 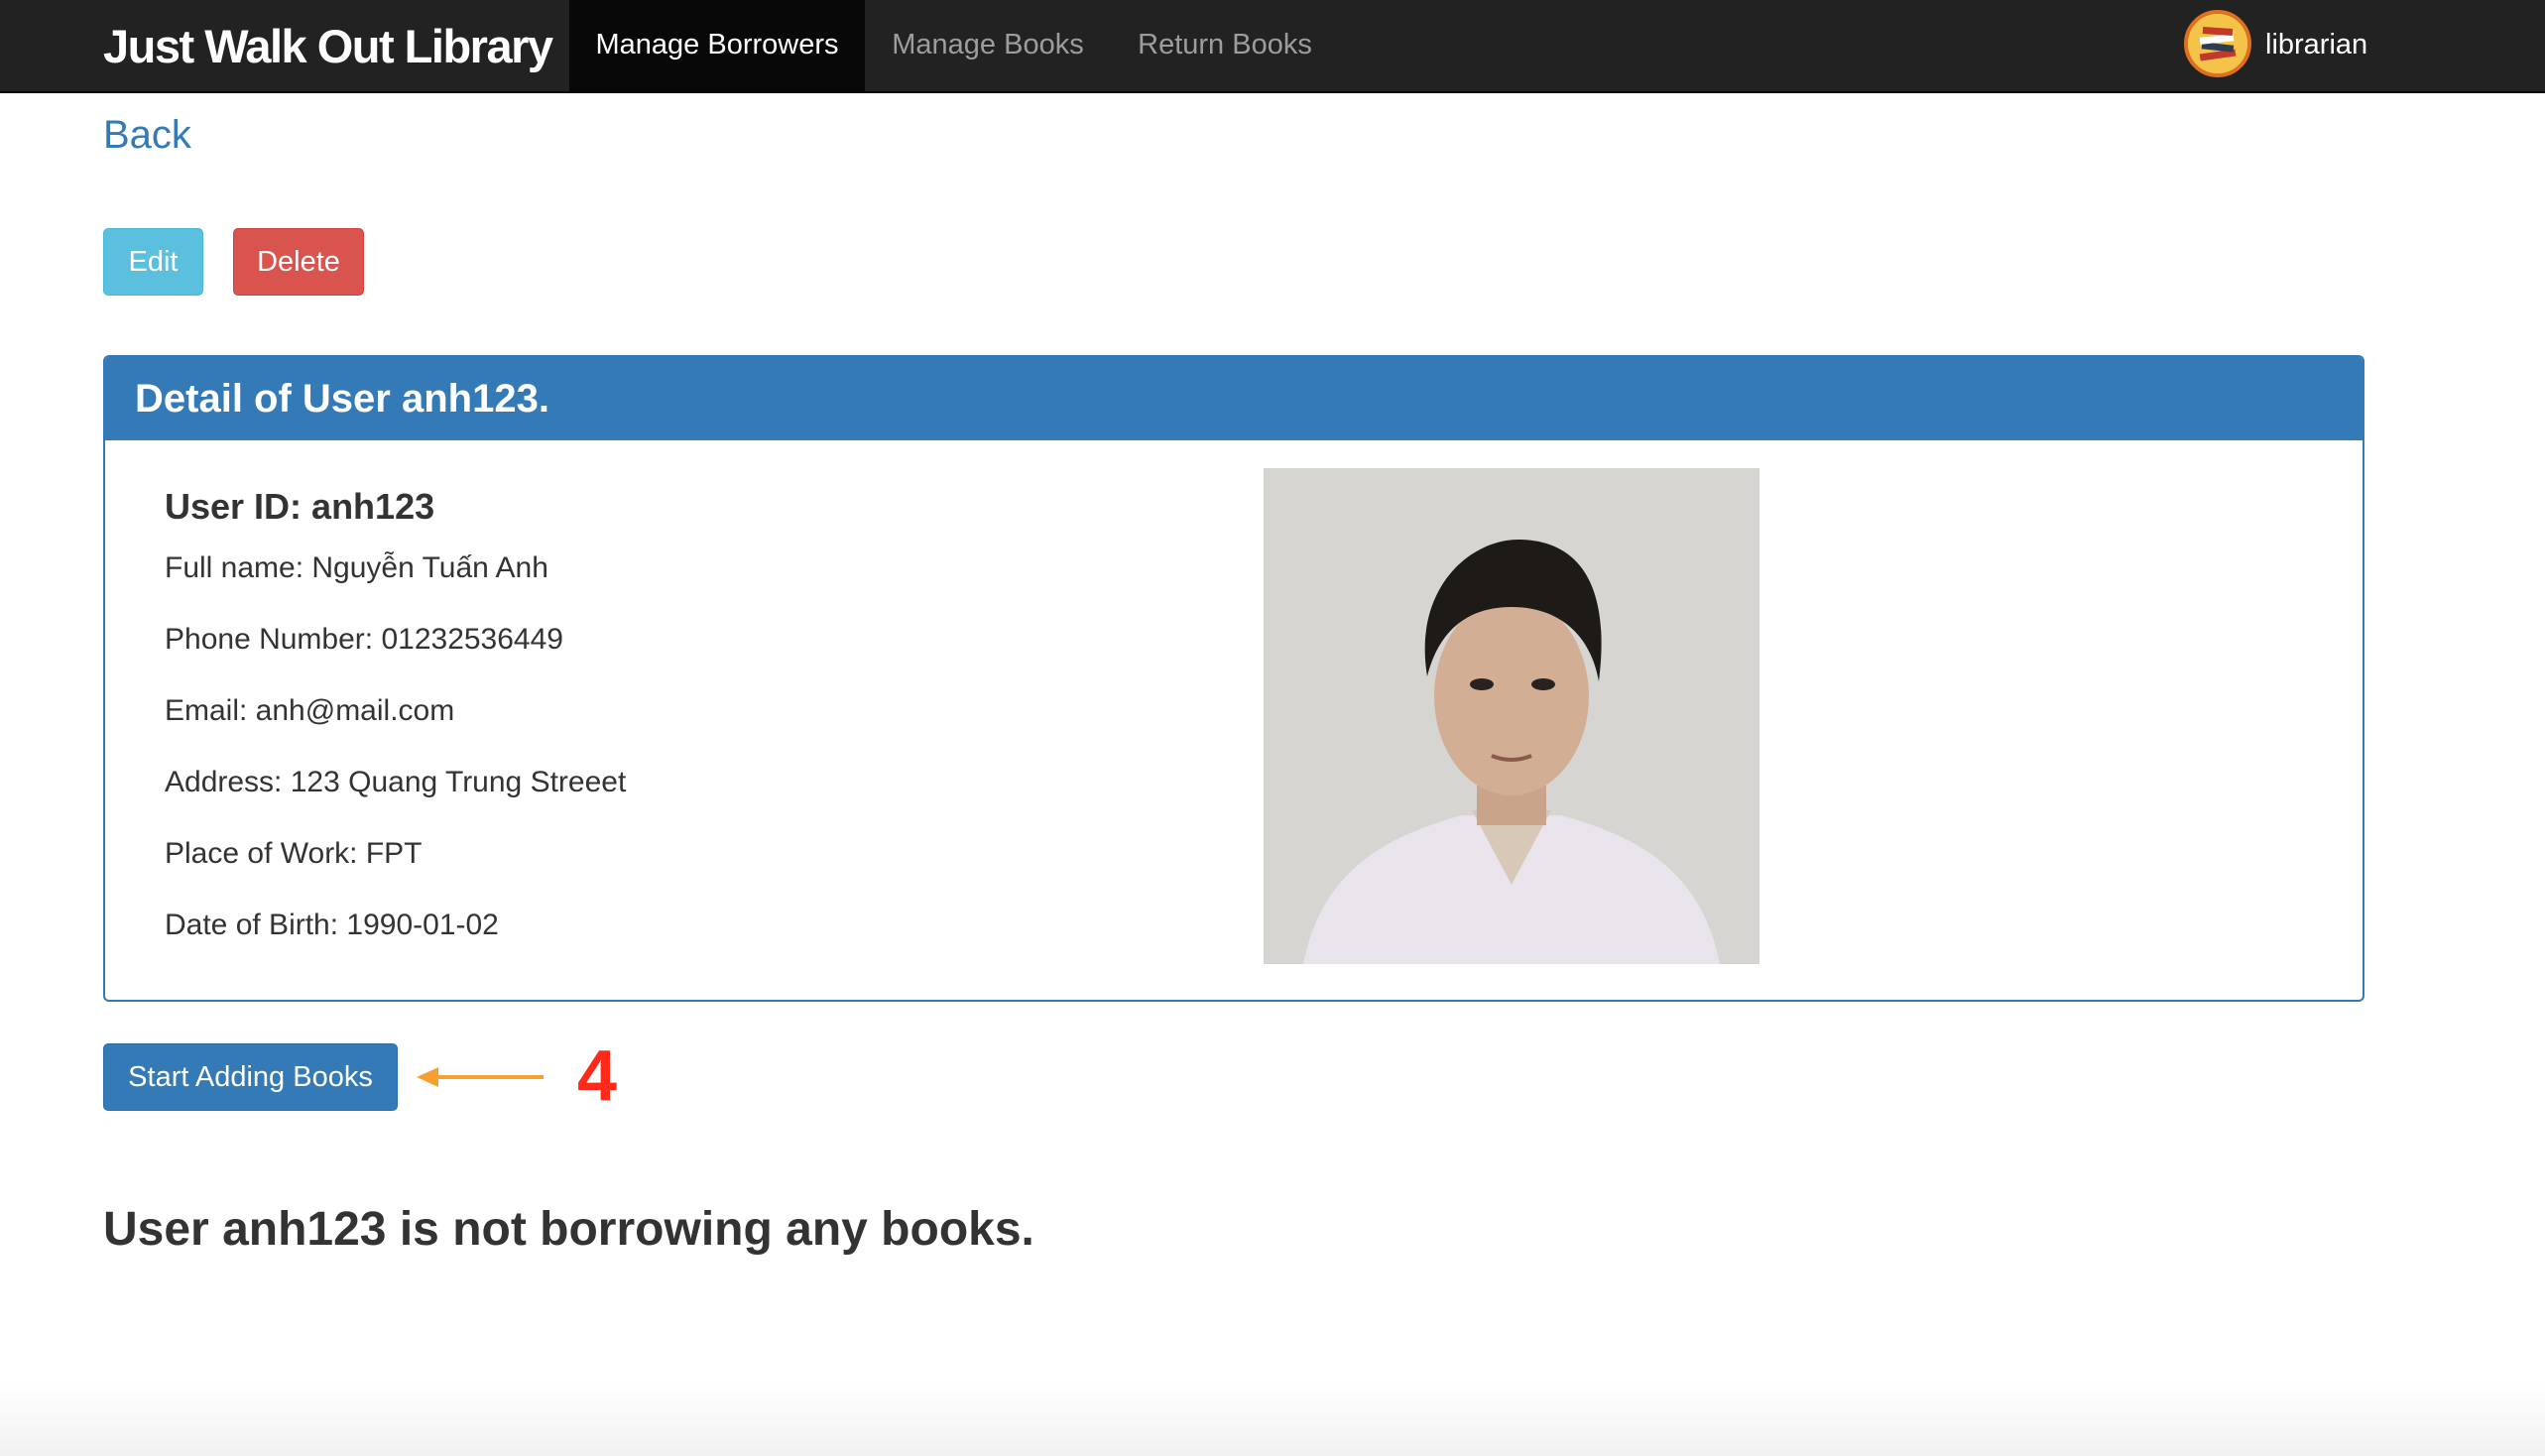 I want to click on delete-button: Delete, so click(x=298, y=262).